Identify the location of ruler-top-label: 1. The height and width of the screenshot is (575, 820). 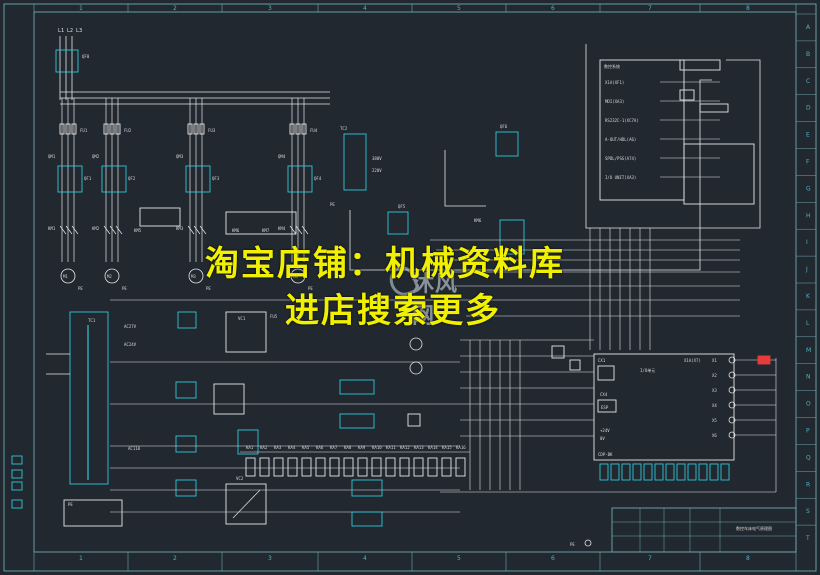
(81, 8).